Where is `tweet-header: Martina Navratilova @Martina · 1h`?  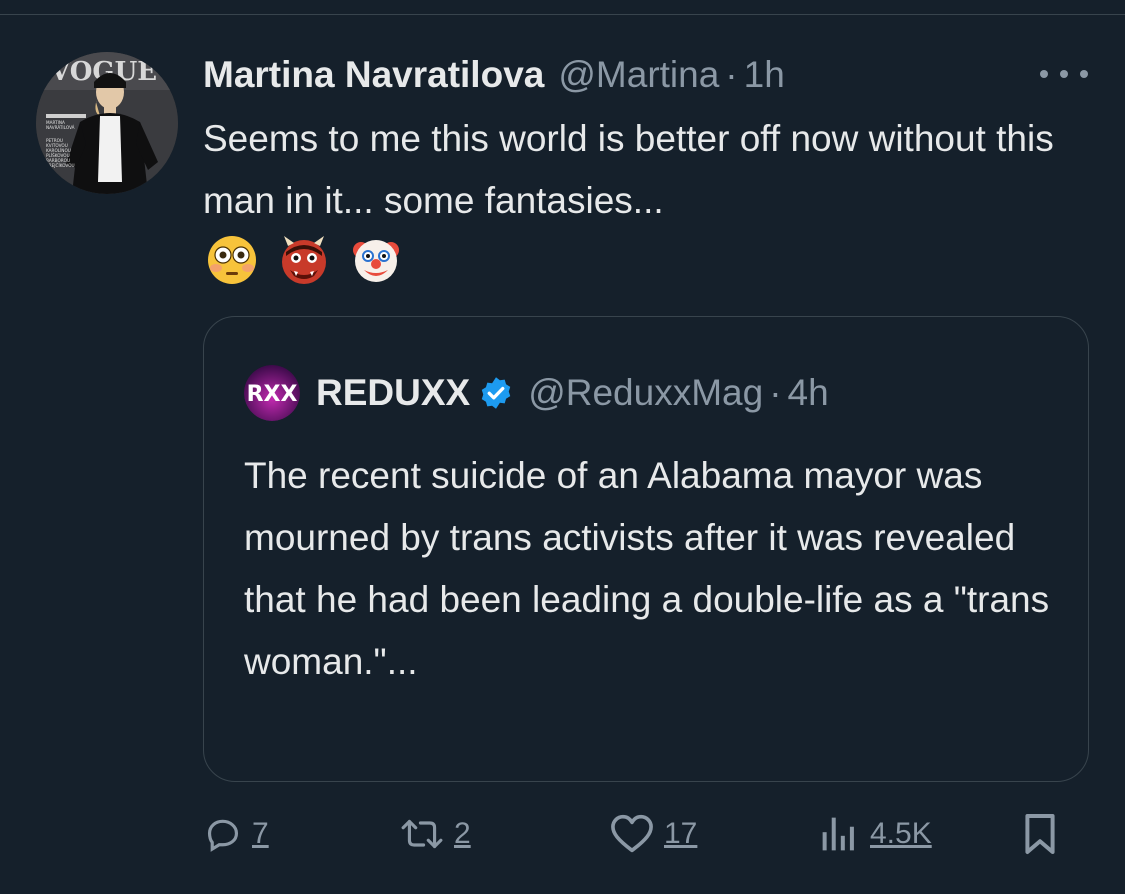
tweet-header: Martina Navratilova @Martina · 1h is located at coordinates (643, 75).